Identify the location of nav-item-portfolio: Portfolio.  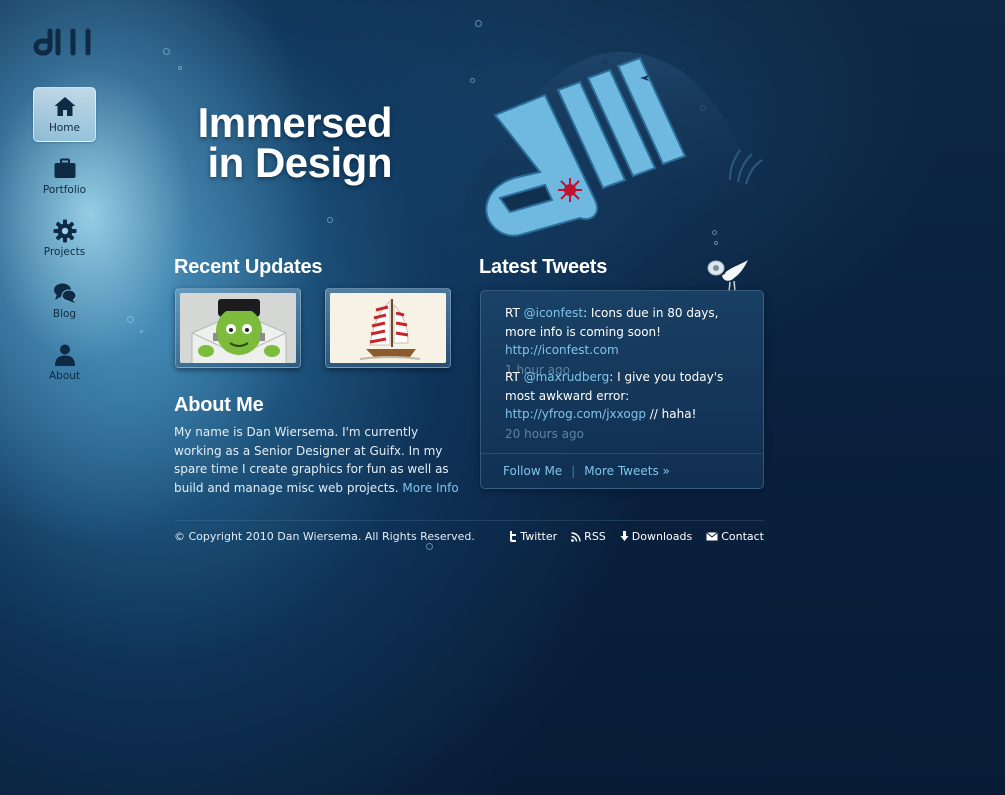
(64, 176).